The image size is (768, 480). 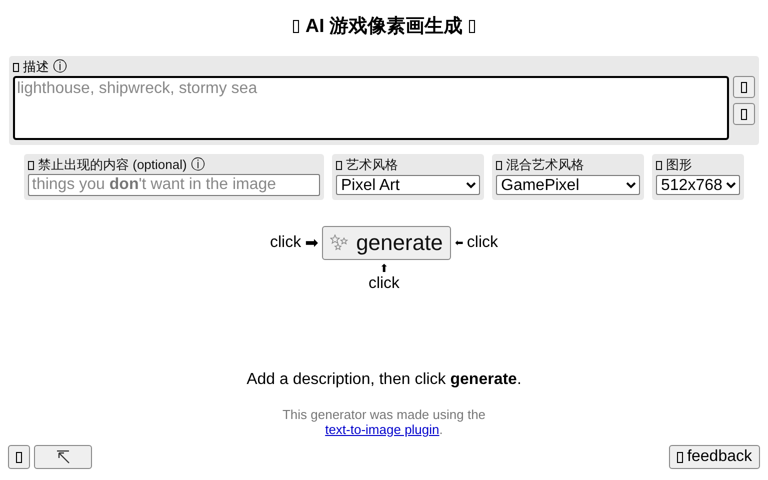 I want to click on field-label: 混合艺术风格, so click(x=545, y=165).